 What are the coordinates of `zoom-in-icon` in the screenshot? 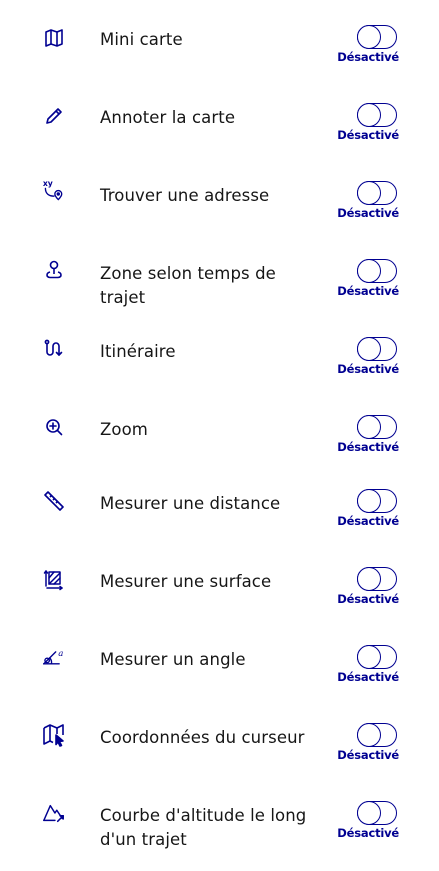 It's located at (54, 427).